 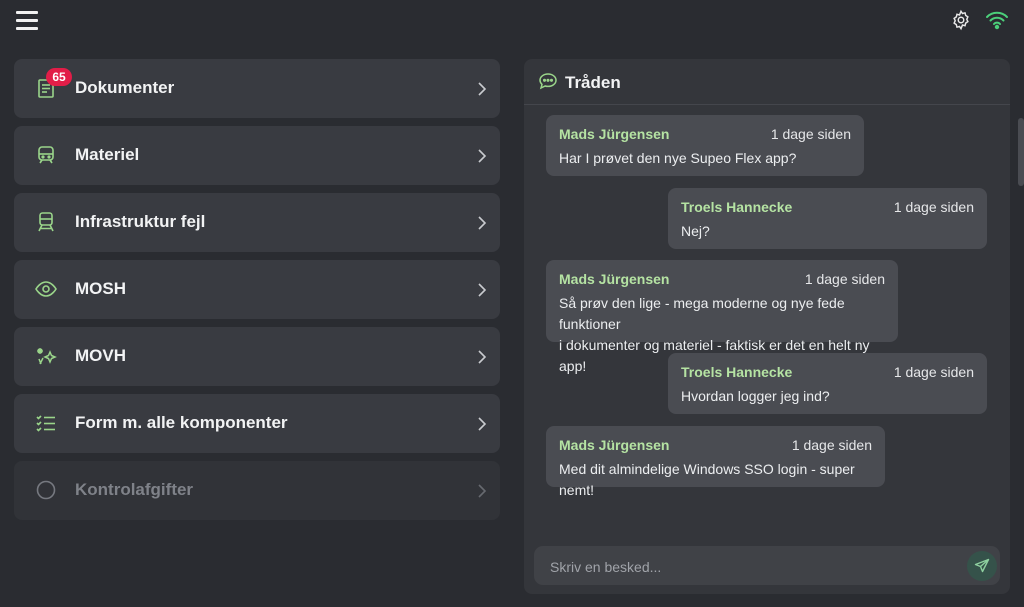 I want to click on gear-icon, so click(x=961, y=20).